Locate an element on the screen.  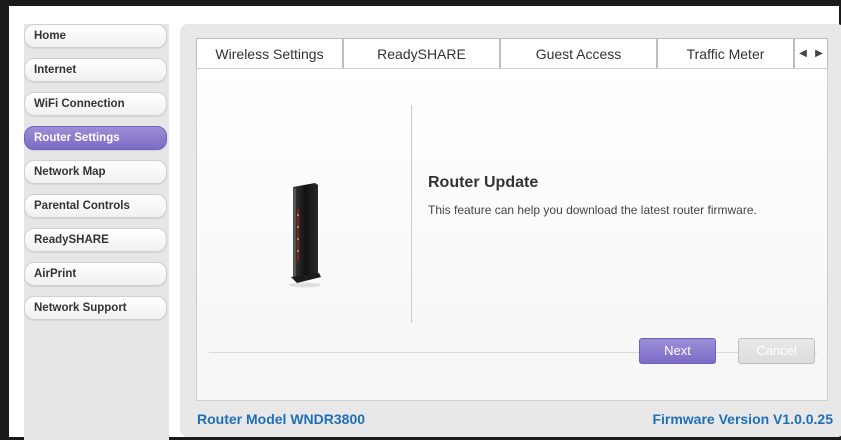
chevron-left-icon: ◀ is located at coordinates (803, 54).